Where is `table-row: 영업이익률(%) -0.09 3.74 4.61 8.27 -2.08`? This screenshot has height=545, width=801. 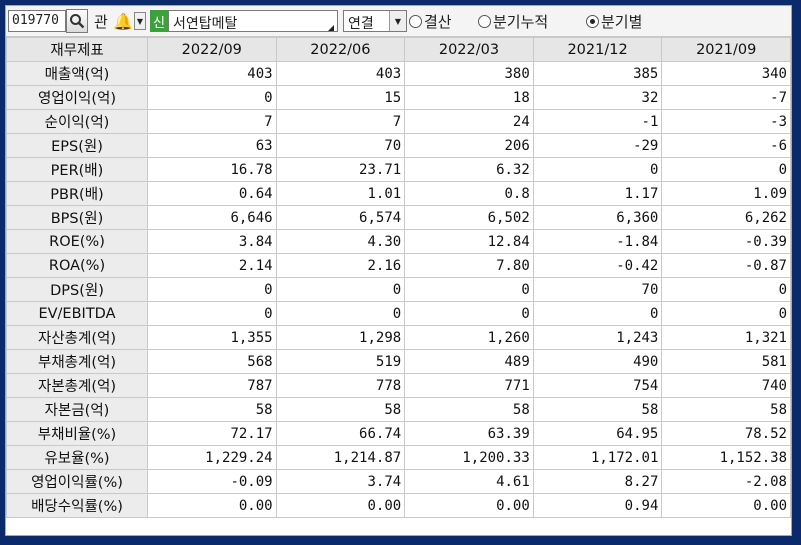
table-row: 영업이익률(%) -0.09 3.74 4.61 8.27 -2.08 is located at coordinates (398, 481).